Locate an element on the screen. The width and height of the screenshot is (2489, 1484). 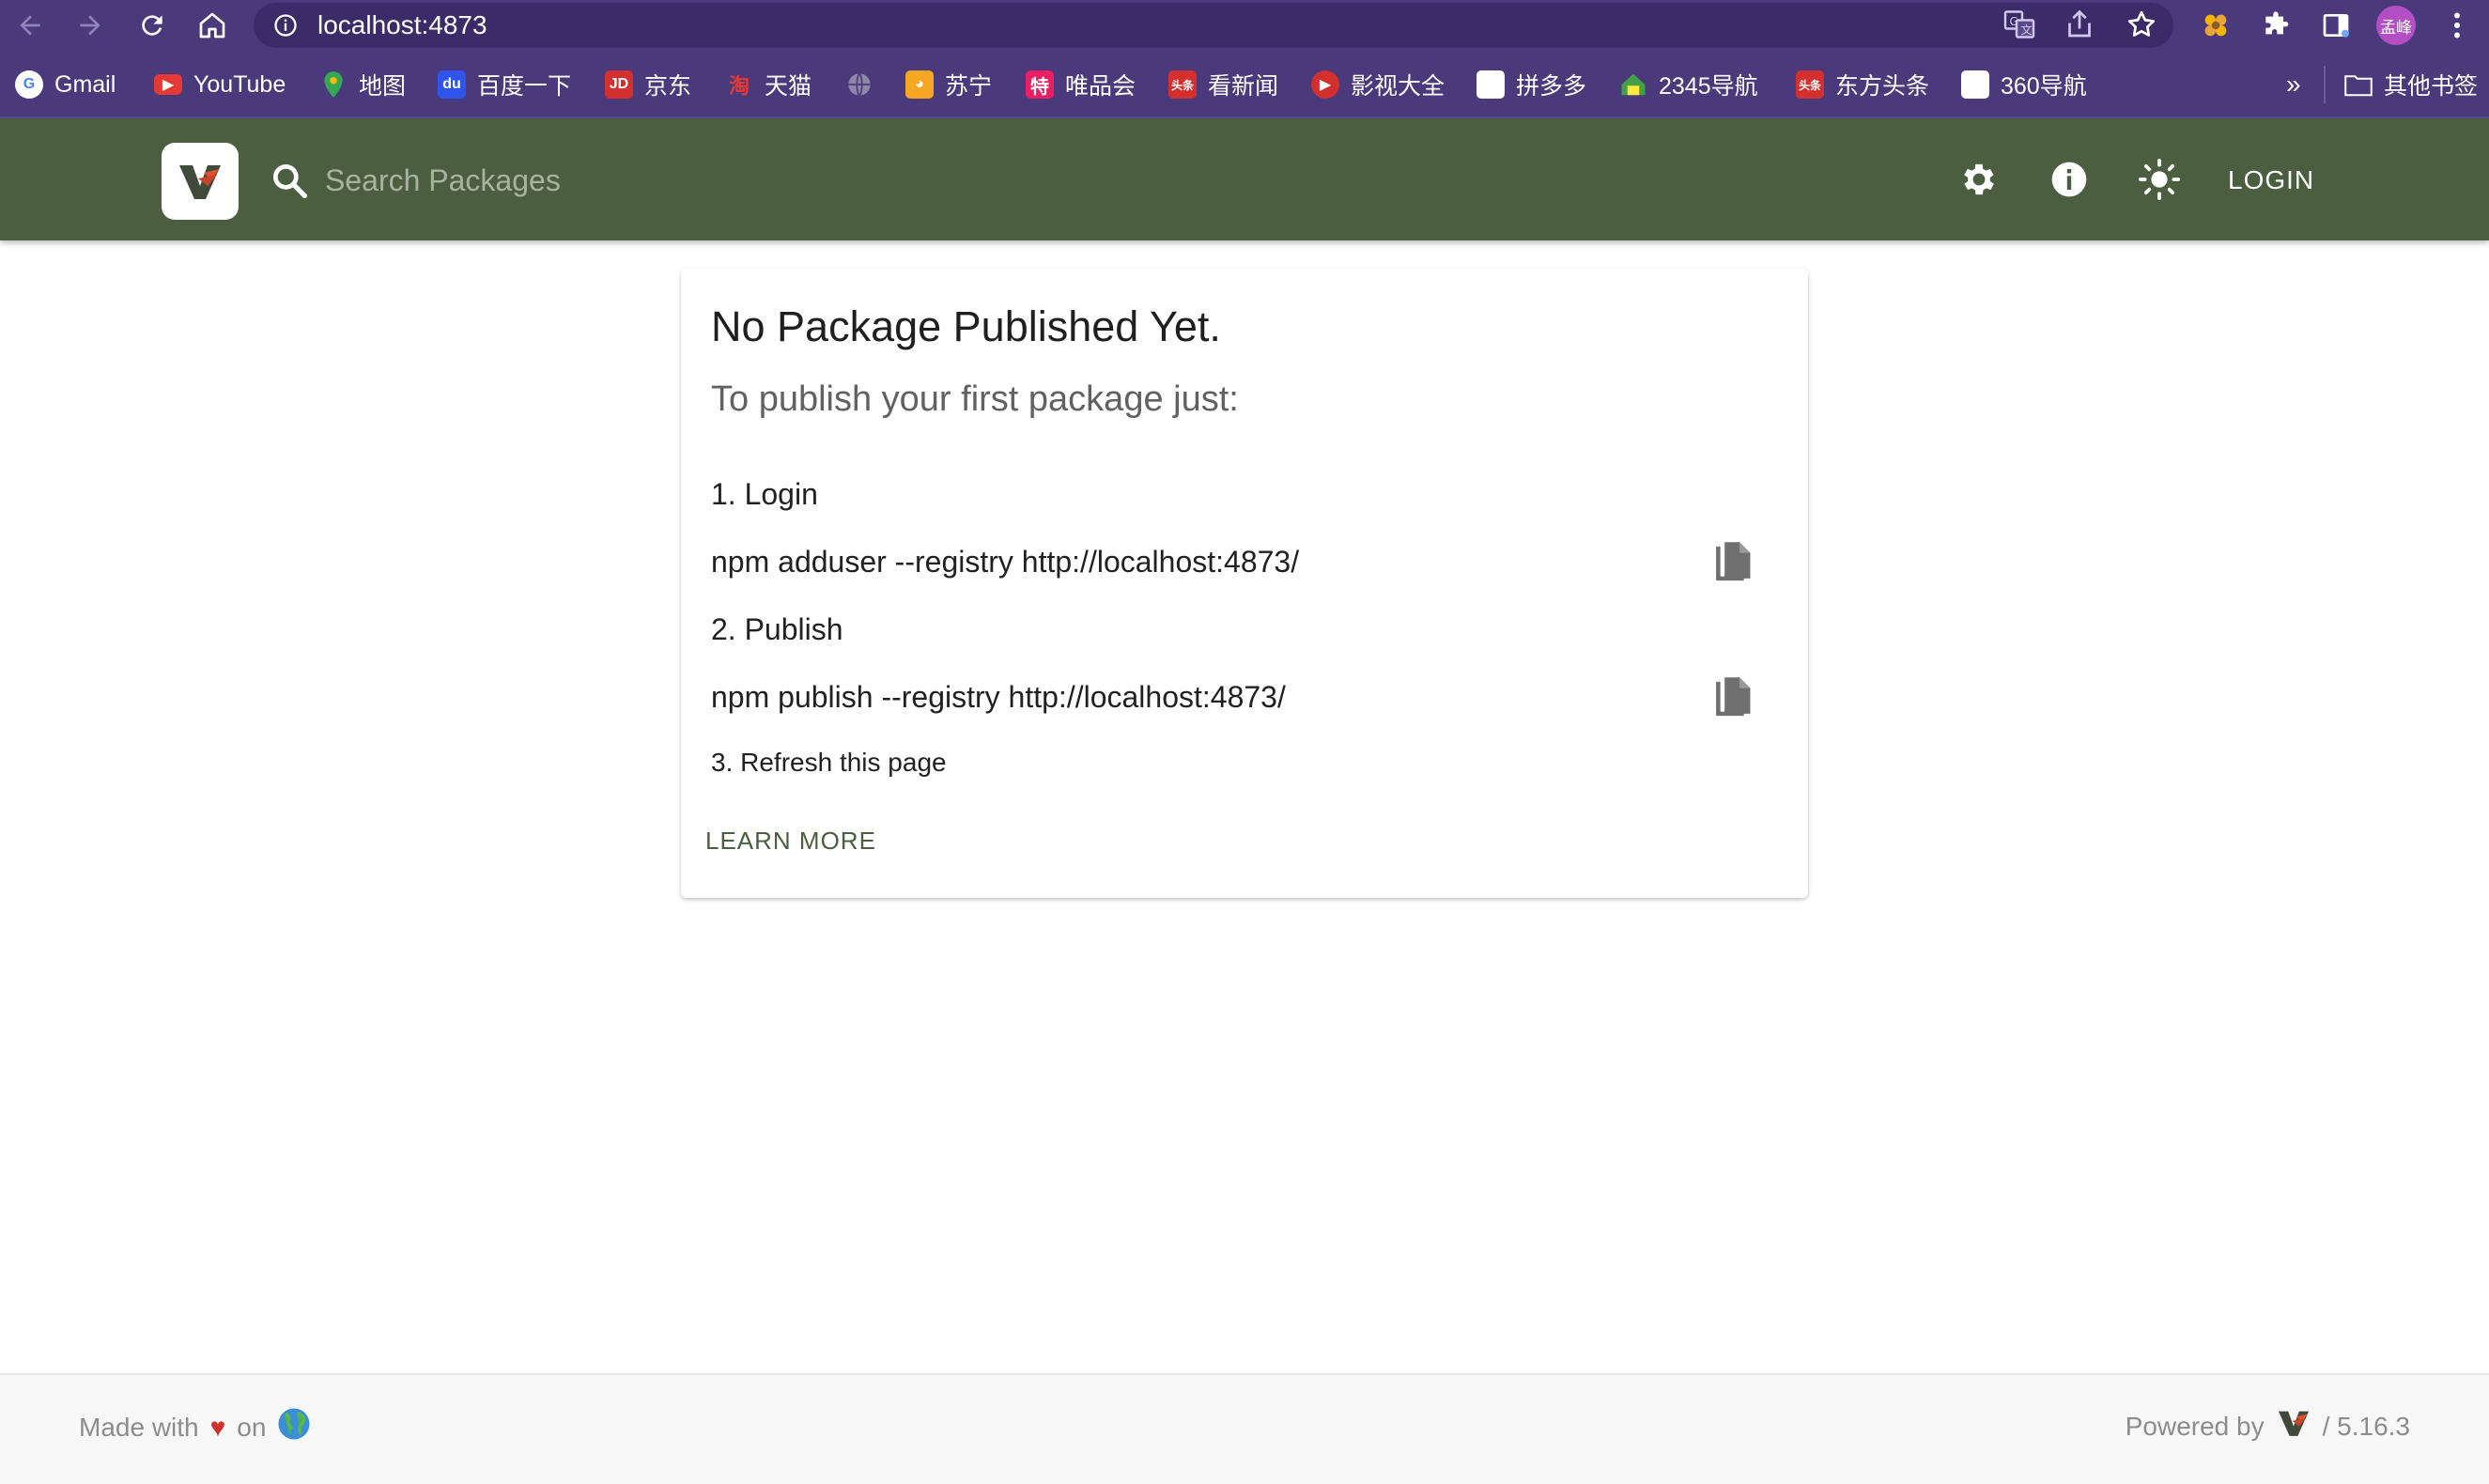
verdaccio-logo-icon is located at coordinates (2293, 1426).